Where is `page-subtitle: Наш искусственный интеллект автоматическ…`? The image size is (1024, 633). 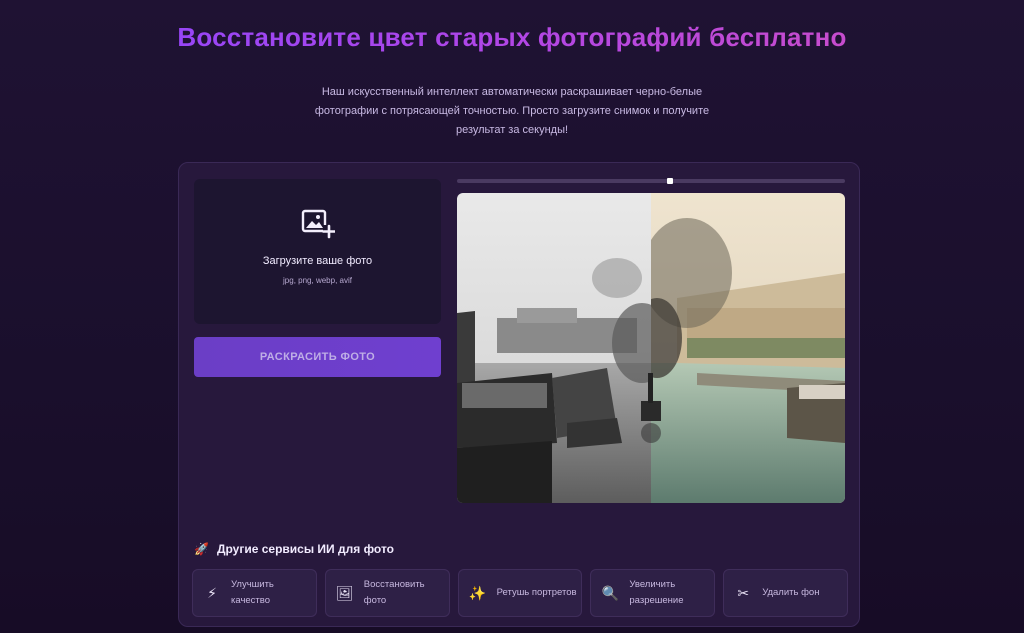 page-subtitle: Наш искусственный интеллект автоматическ… is located at coordinates (512, 111).